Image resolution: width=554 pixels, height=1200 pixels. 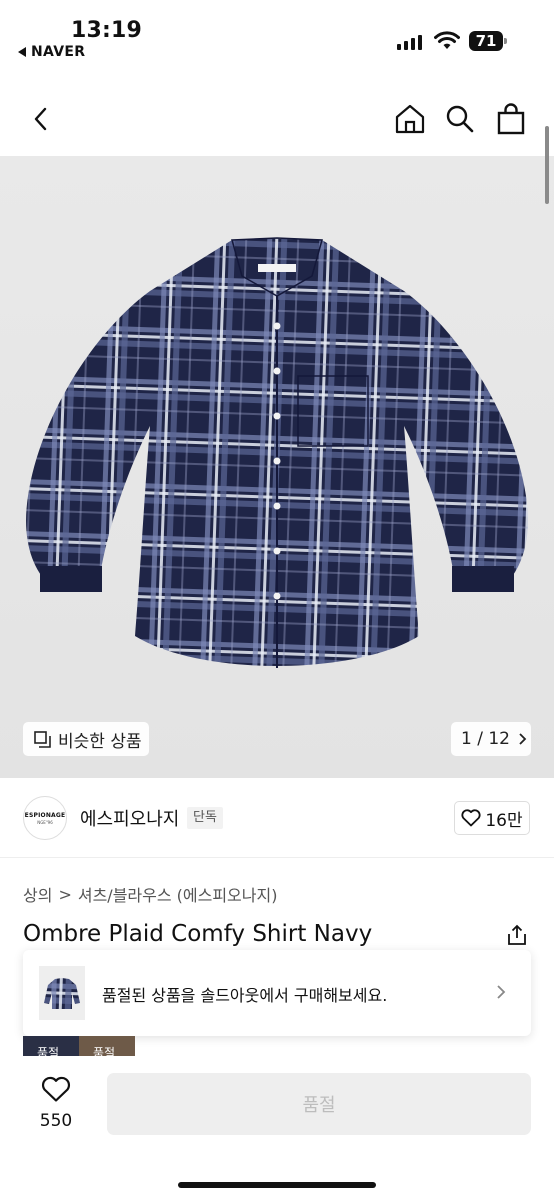 I want to click on copy-icon, so click(x=42, y=739).